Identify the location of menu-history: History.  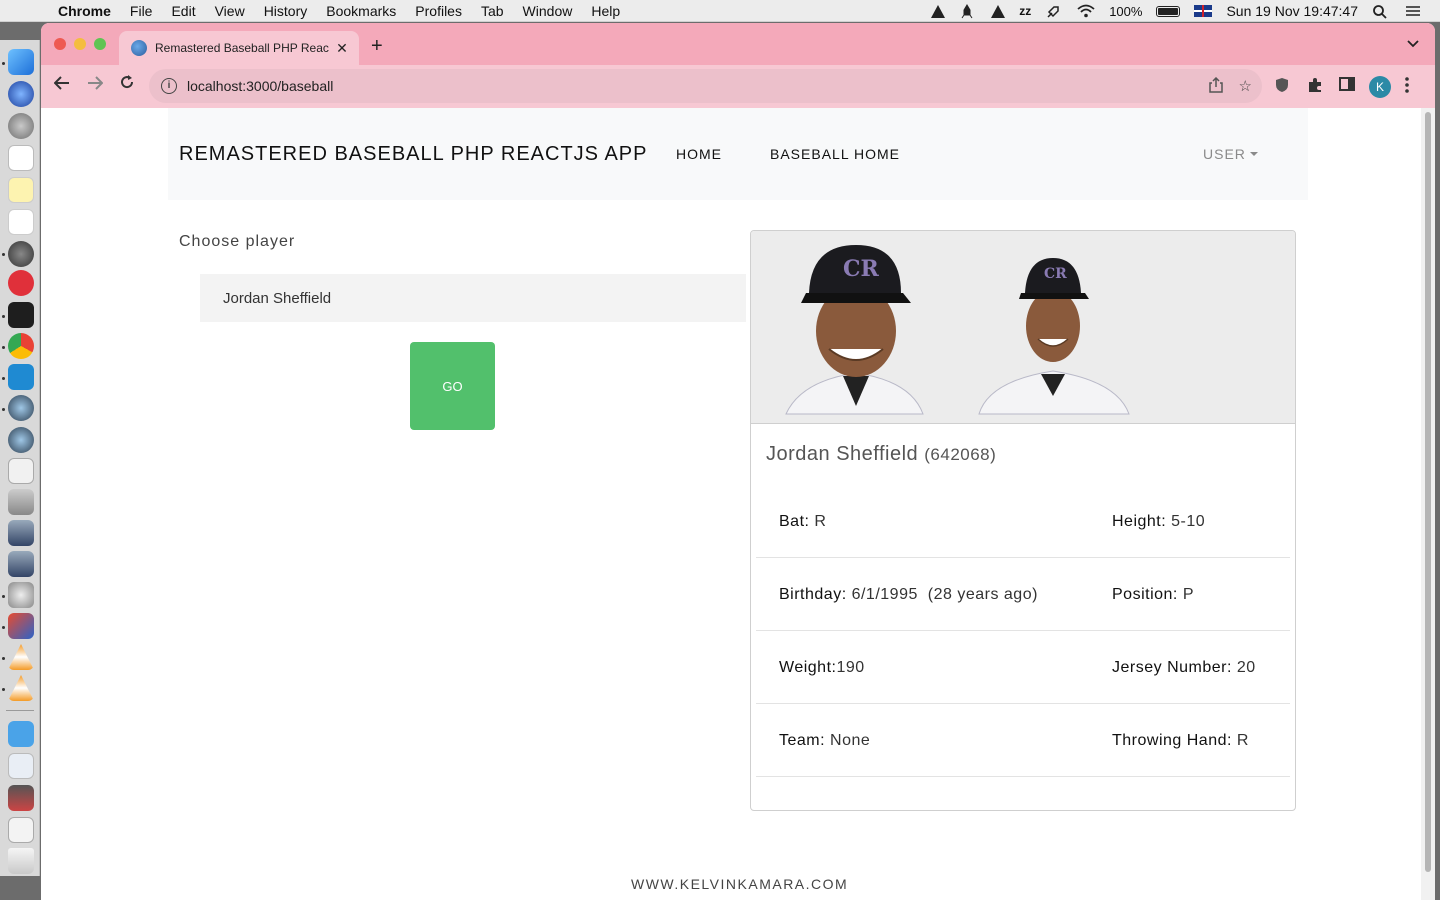
(286, 11).